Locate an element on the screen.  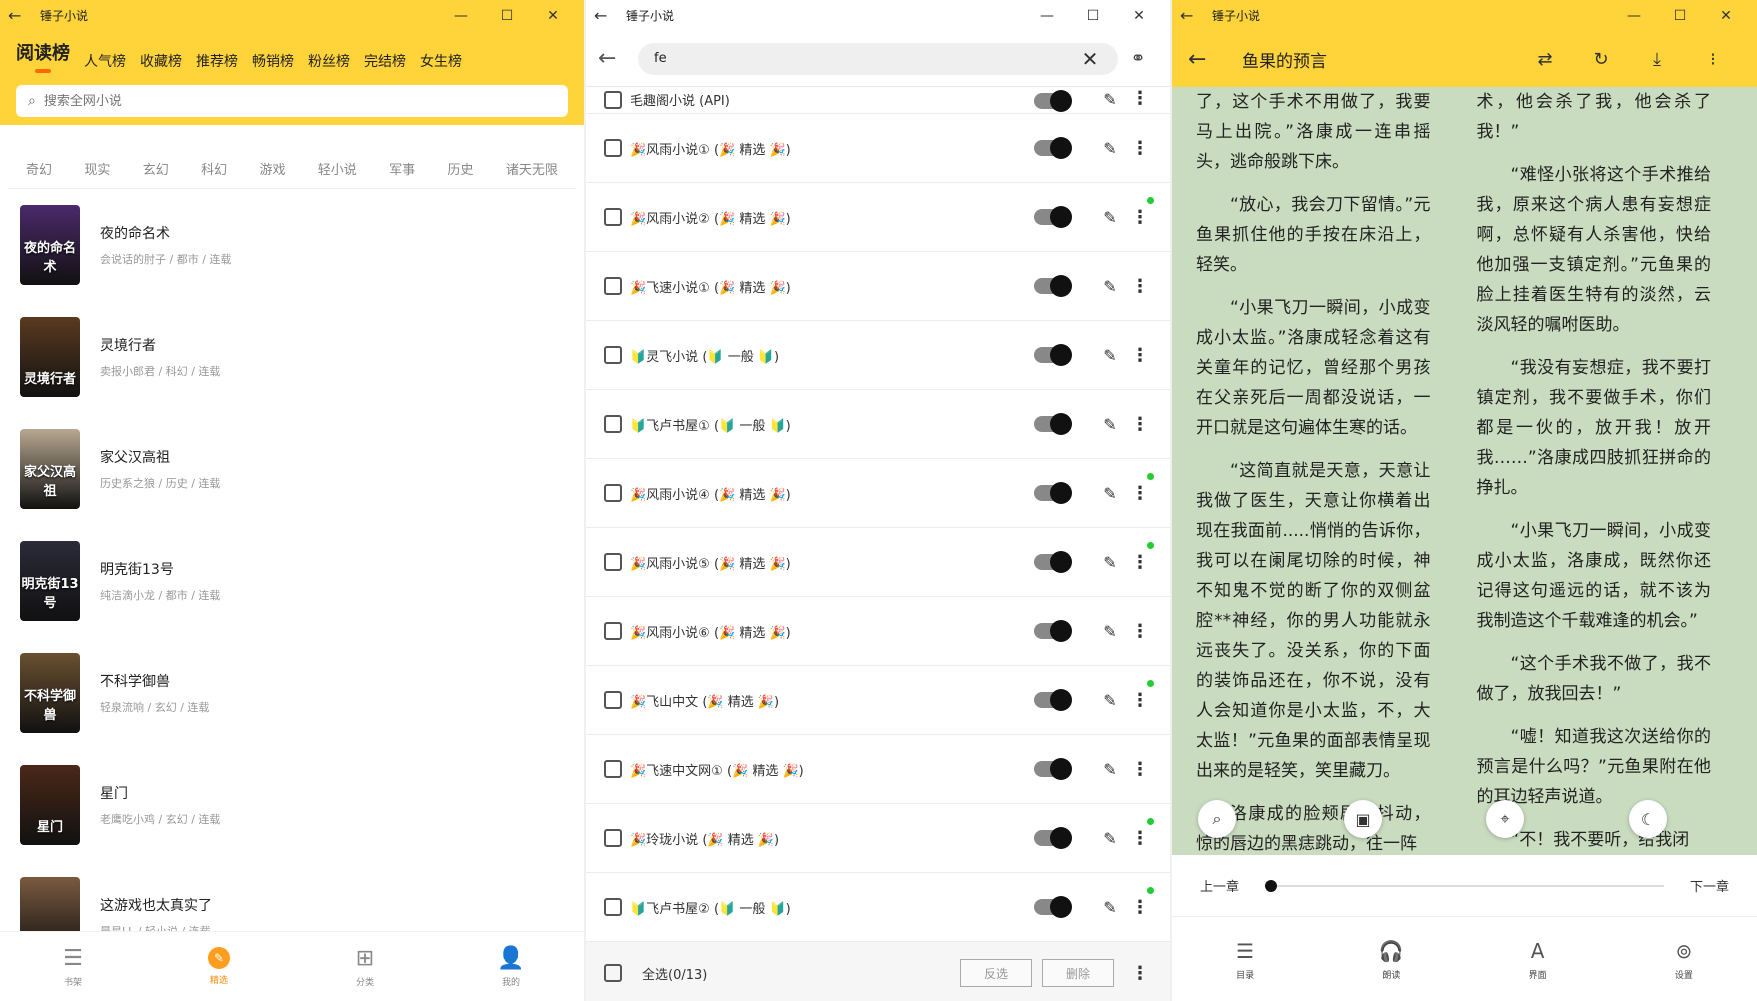
source-row: 🎉风雨小说① (🎉 精选 🎉) ✎ ⋮ is located at coordinates (878, 148).